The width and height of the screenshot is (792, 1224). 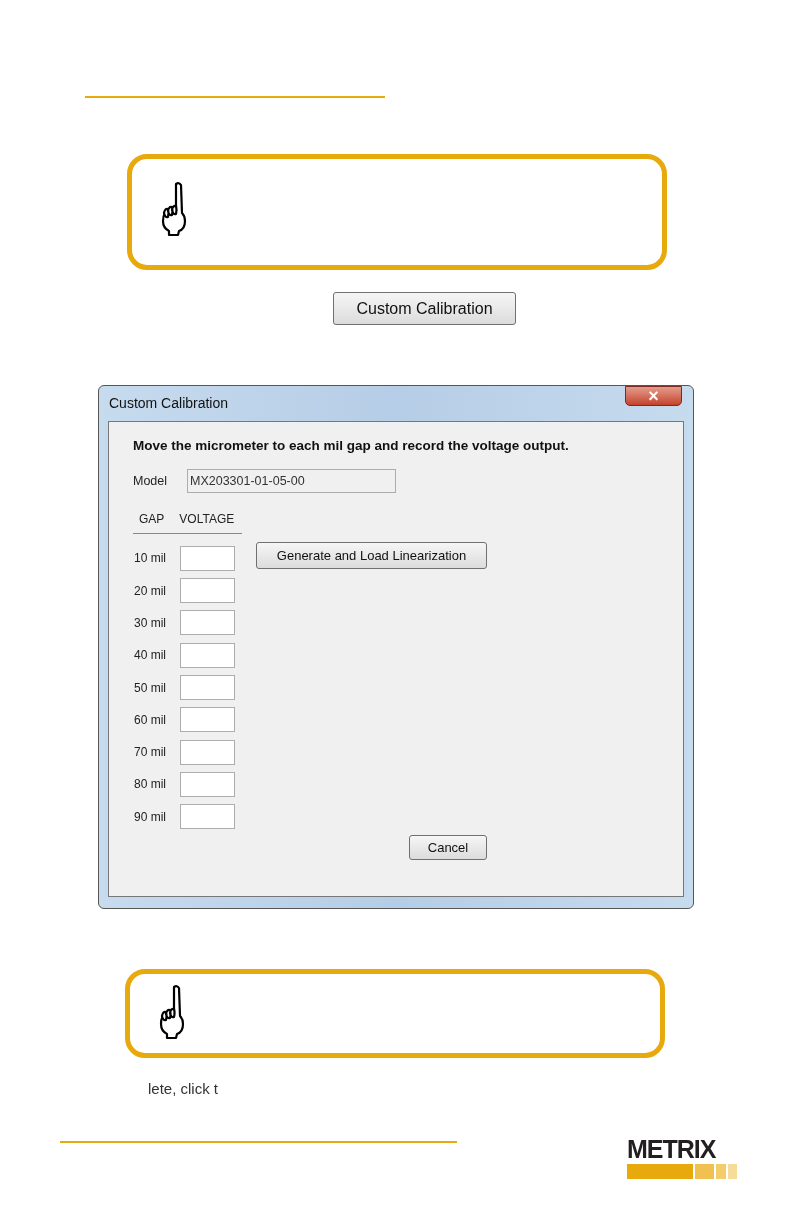 I want to click on column-header: VOLTAGE, so click(x=207, y=520).